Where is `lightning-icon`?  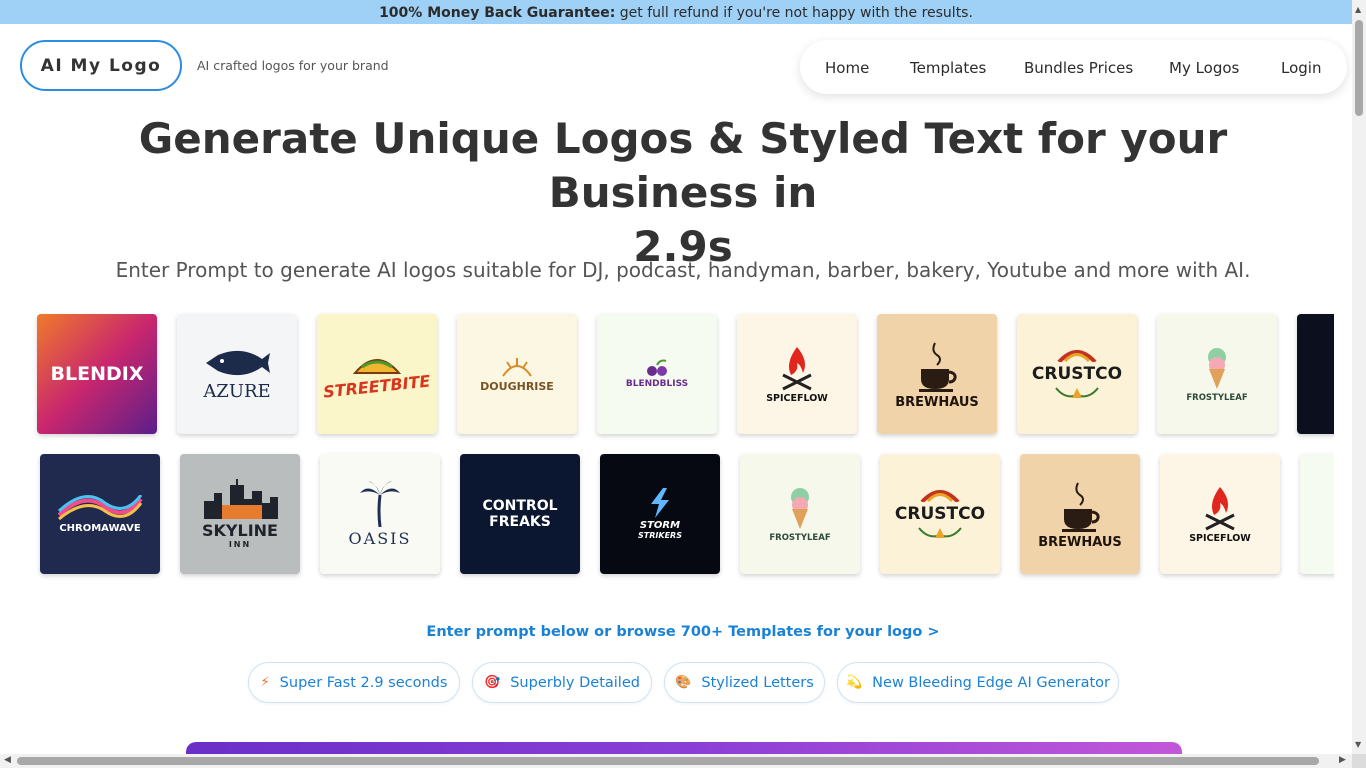 lightning-icon is located at coordinates (660, 503).